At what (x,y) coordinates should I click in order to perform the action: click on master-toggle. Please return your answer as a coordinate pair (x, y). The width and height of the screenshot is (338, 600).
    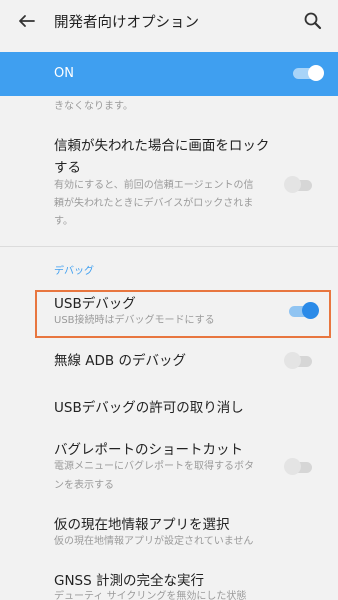
    Looking at the image, I should click on (308, 73).